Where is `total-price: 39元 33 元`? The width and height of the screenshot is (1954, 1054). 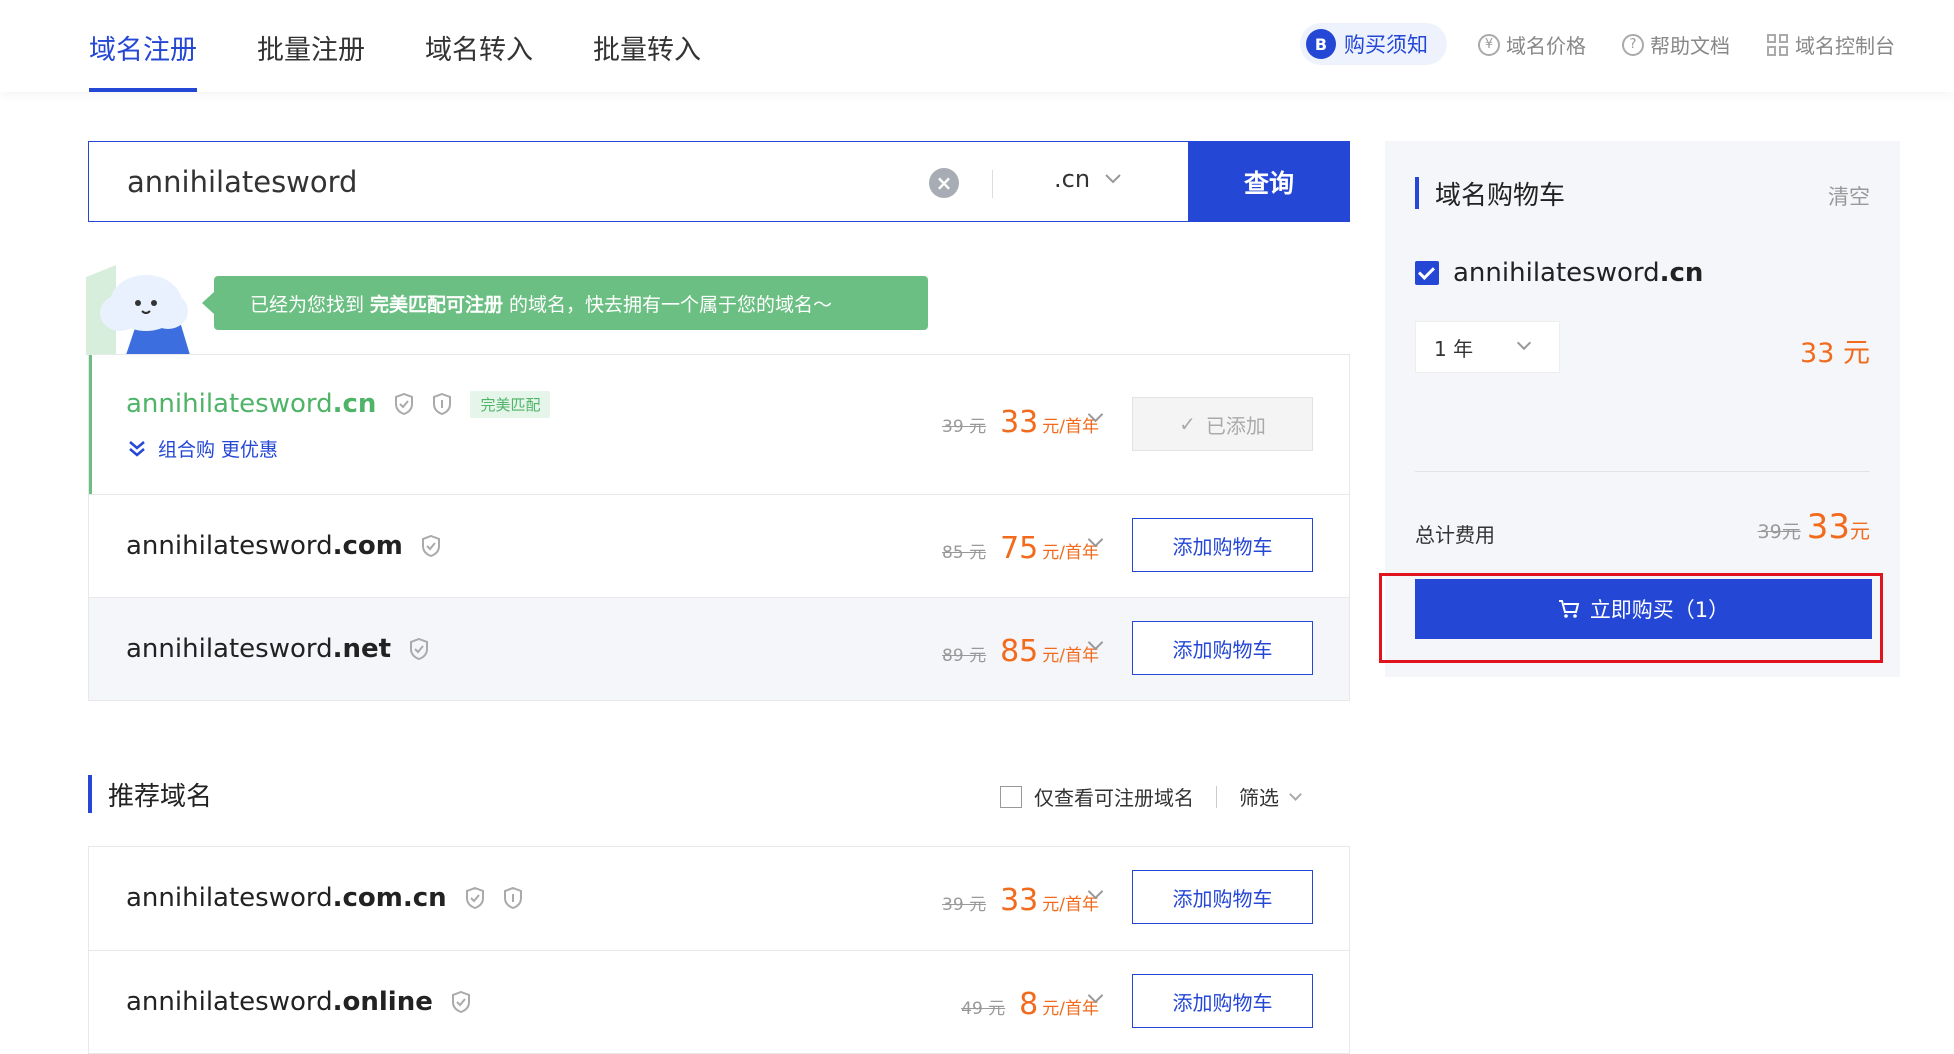 total-price: 39元 33 元 is located at coordinates (1814, 527).